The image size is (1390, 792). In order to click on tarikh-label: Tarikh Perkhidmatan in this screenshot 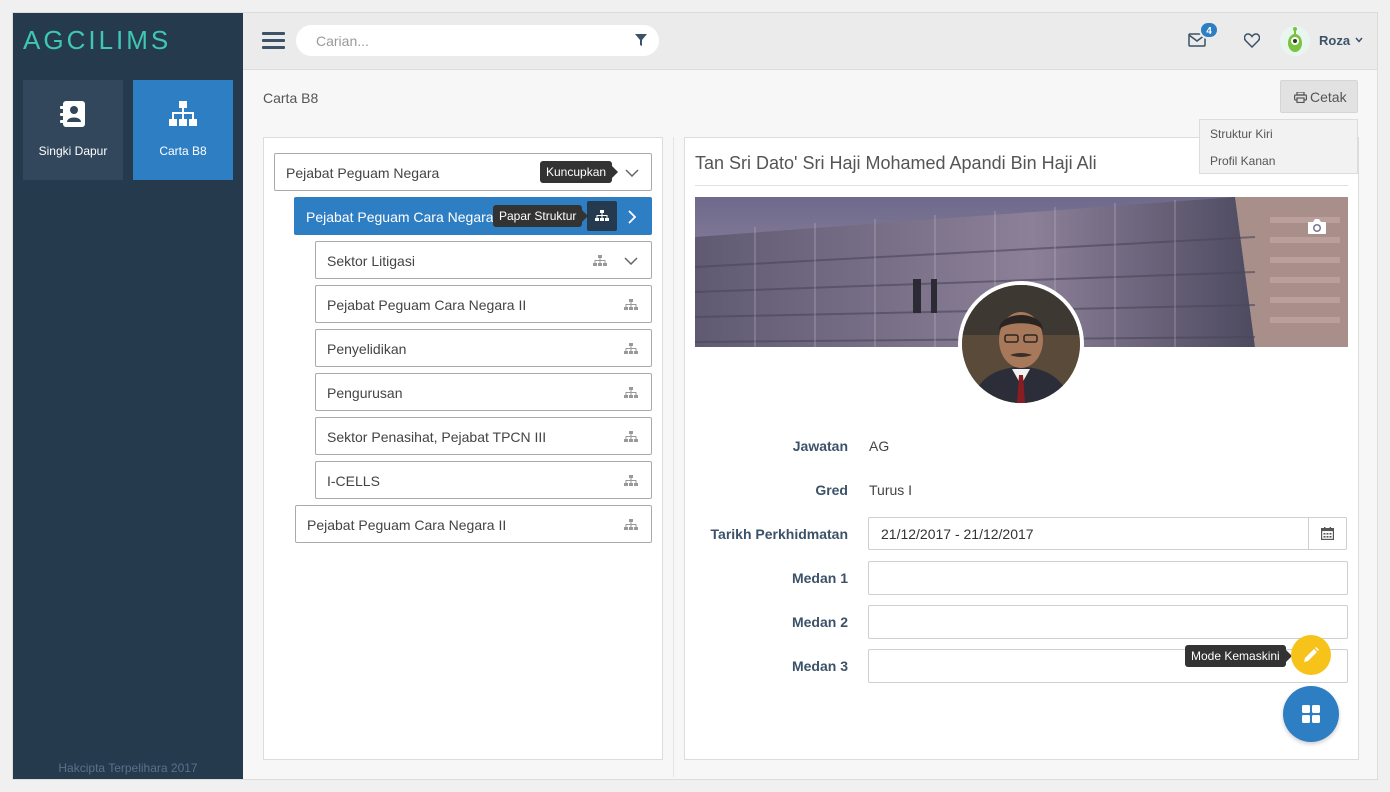, I will do `click(779, 534)`.